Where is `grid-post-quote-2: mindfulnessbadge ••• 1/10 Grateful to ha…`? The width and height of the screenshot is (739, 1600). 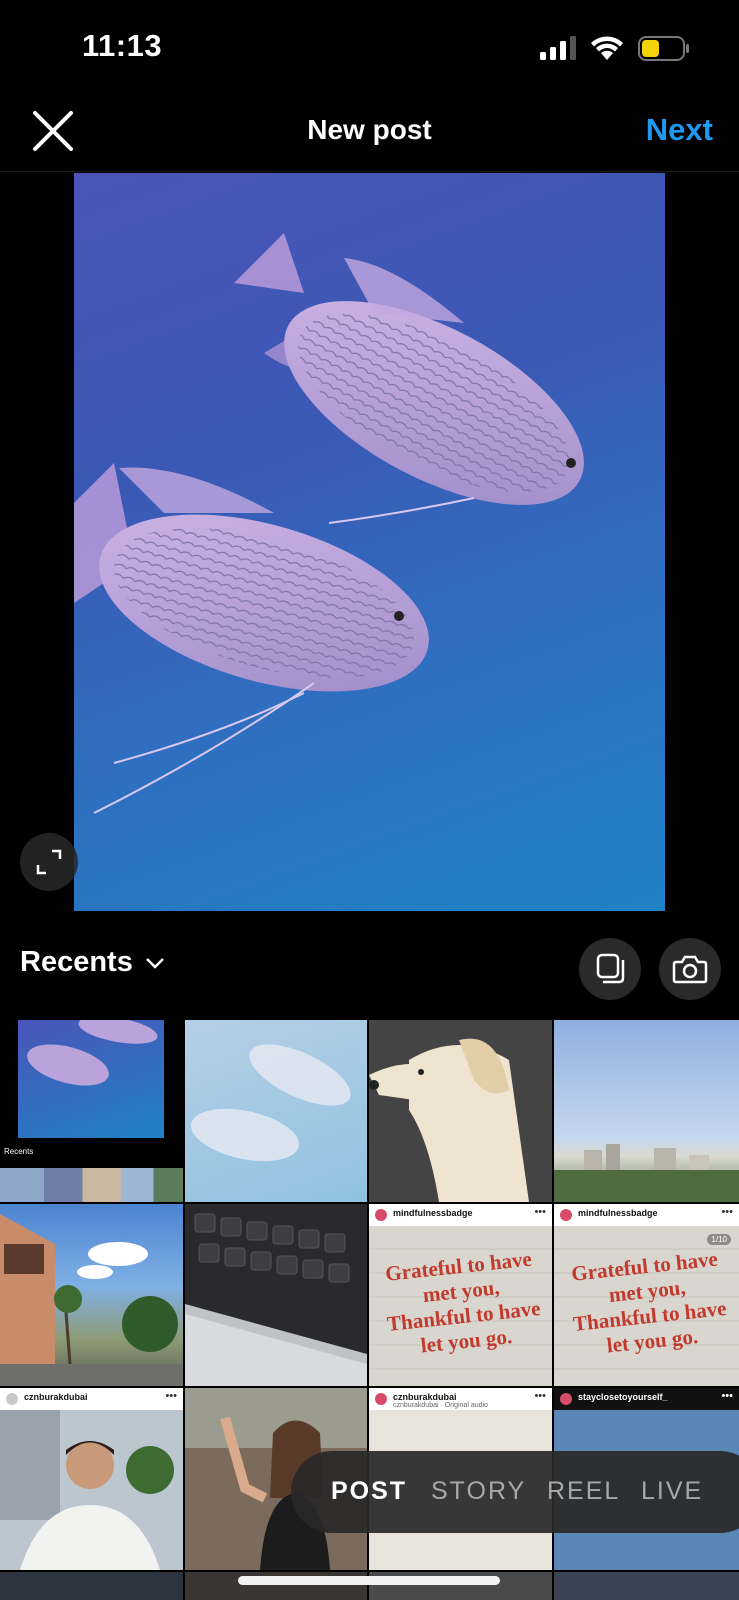
grid-post-quote-2: mindfulnessbadge ••• 1/10 Grateful to ha… is located at coordinates (646, 1295).